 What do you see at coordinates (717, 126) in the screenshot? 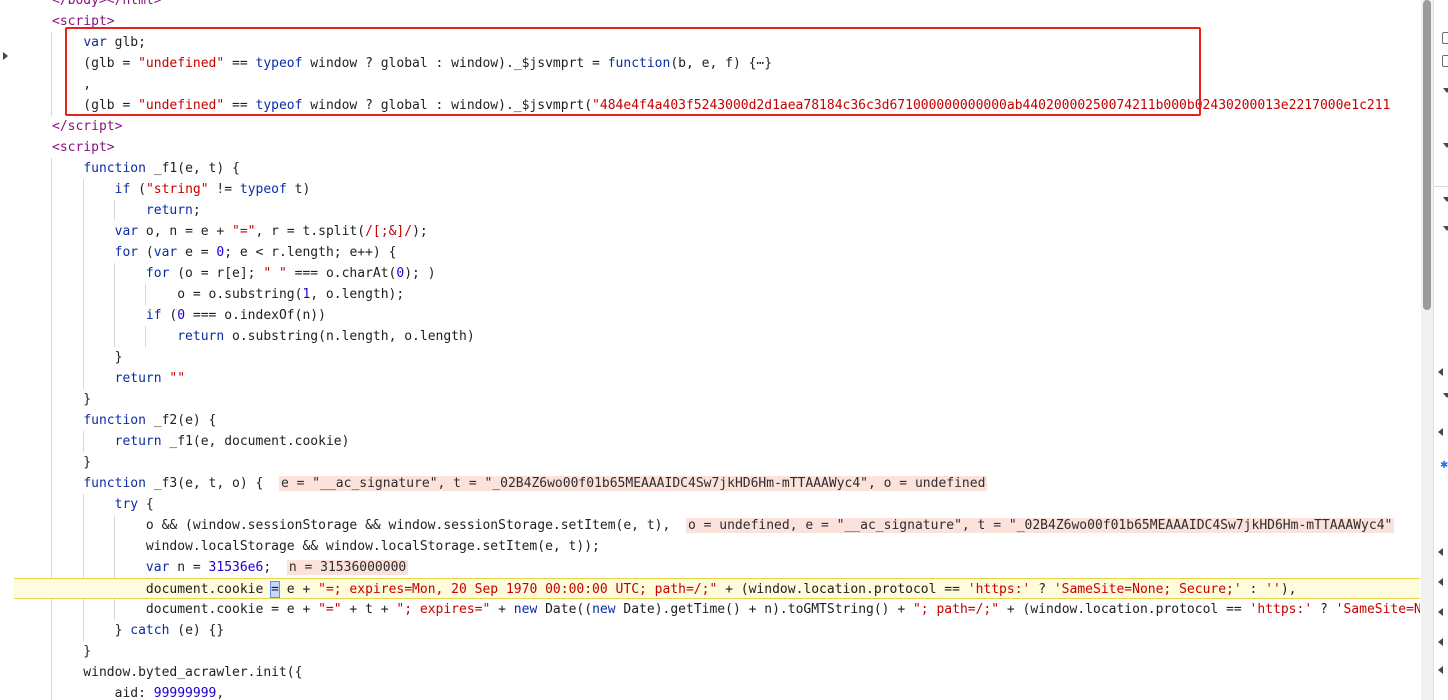
I see `code-line: </script>` at bounding box center [717, 126].